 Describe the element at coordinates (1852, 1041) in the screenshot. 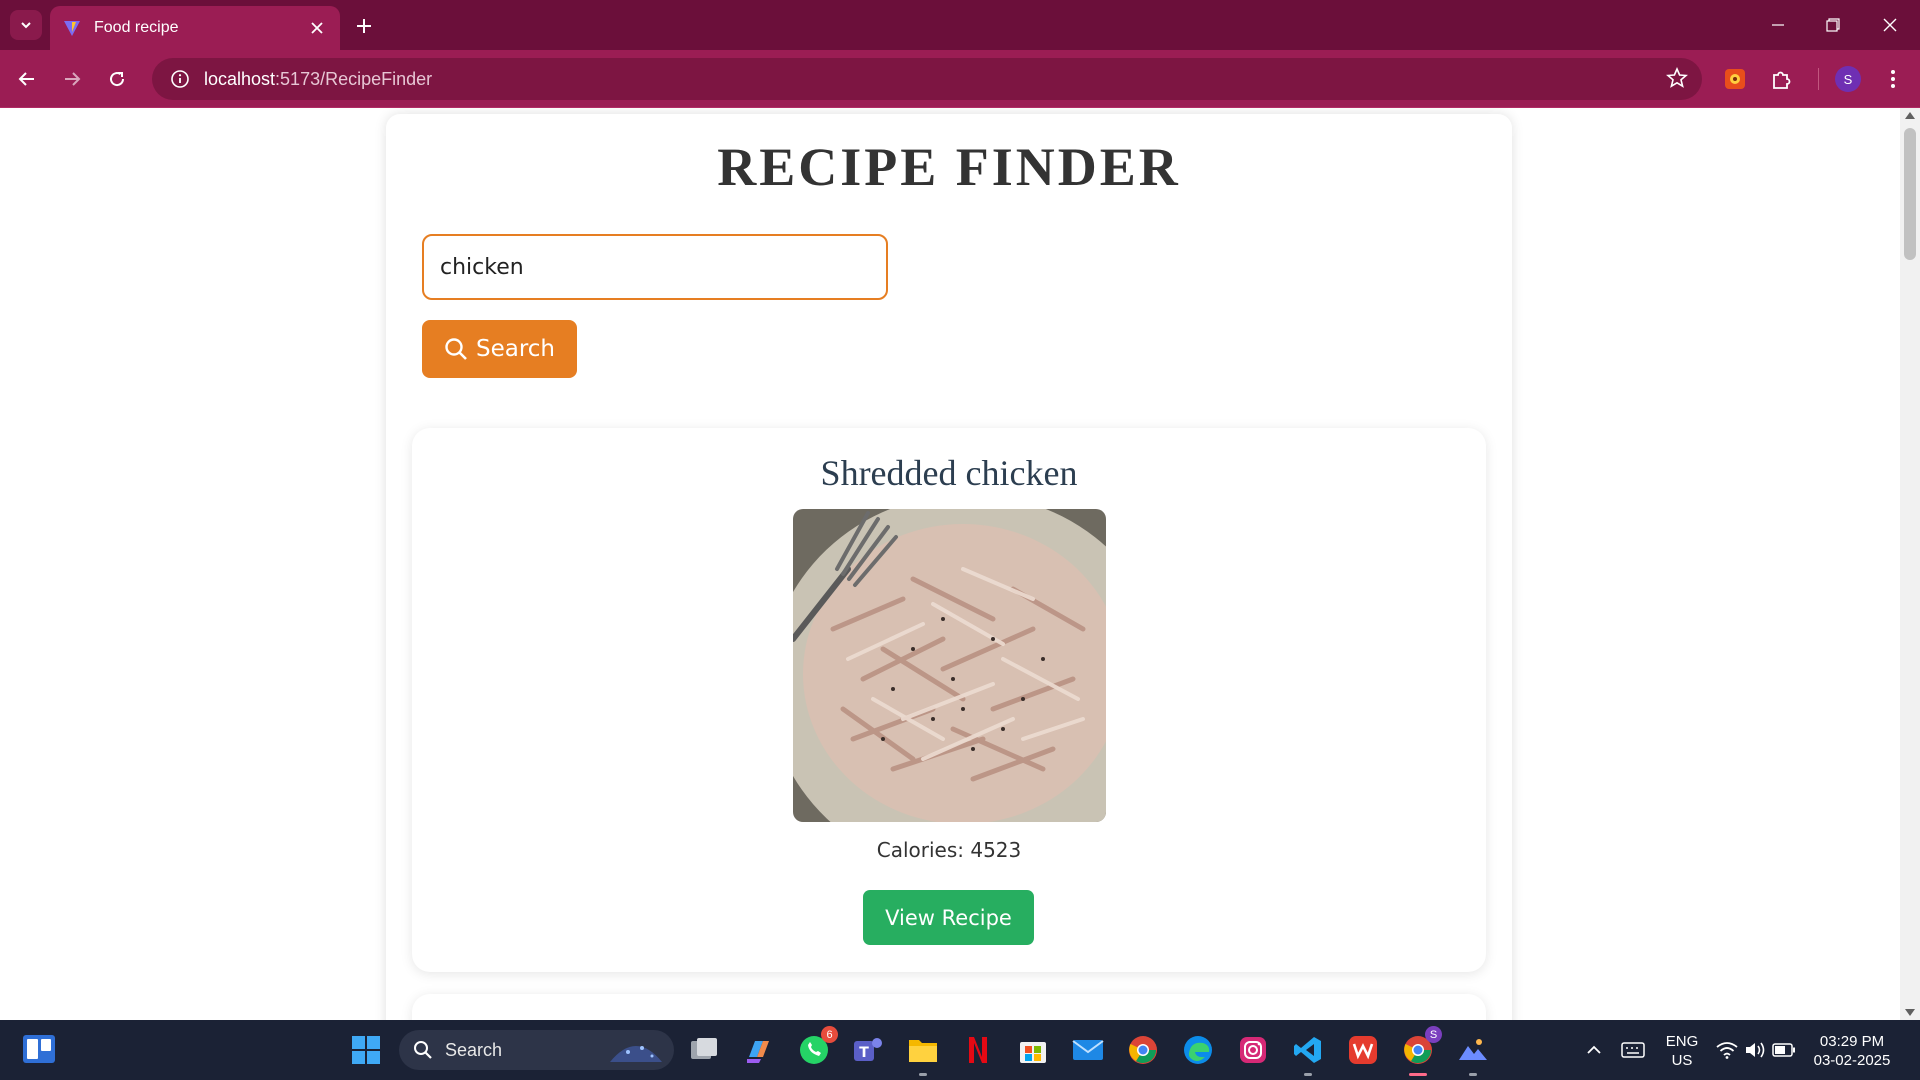

I see `clock-time: 03:29 PM` at that location.